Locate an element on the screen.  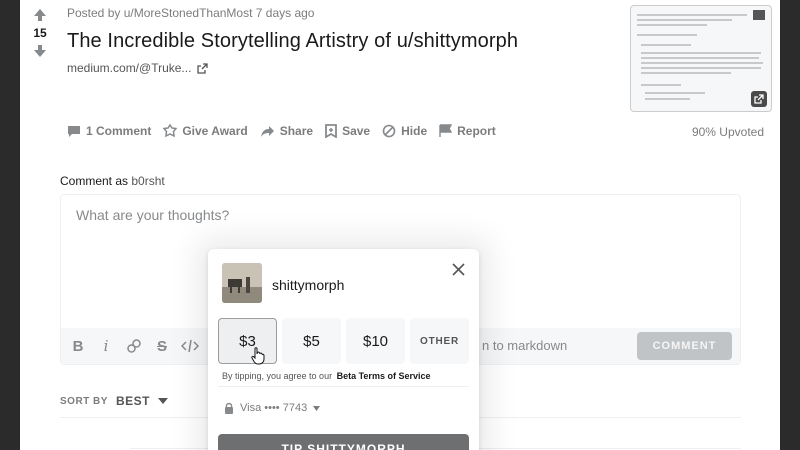
post-thumbnail is located at coordinates (701, 58).